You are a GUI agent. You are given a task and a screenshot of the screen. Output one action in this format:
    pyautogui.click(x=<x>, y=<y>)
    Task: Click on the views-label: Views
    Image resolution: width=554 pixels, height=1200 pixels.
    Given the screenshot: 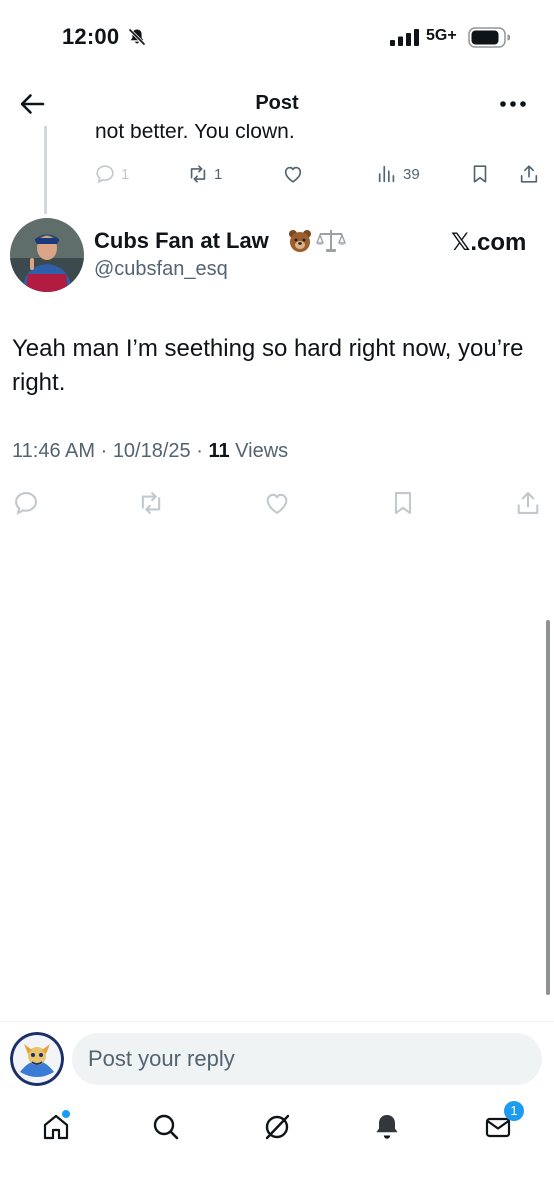 What is the action you would take?
    pyautogui.click(x=261, y=451)
    